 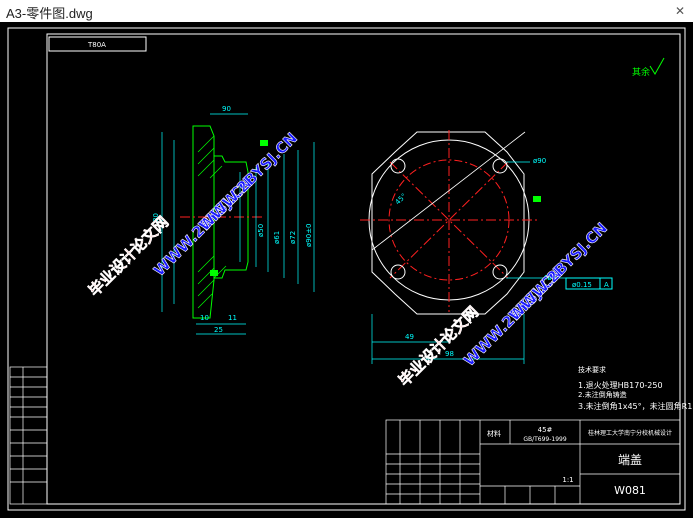 What do you see at coordinates (261, 230) in the screenshot?
I see `dim-50: ø50` at bounding box center [261, 230].